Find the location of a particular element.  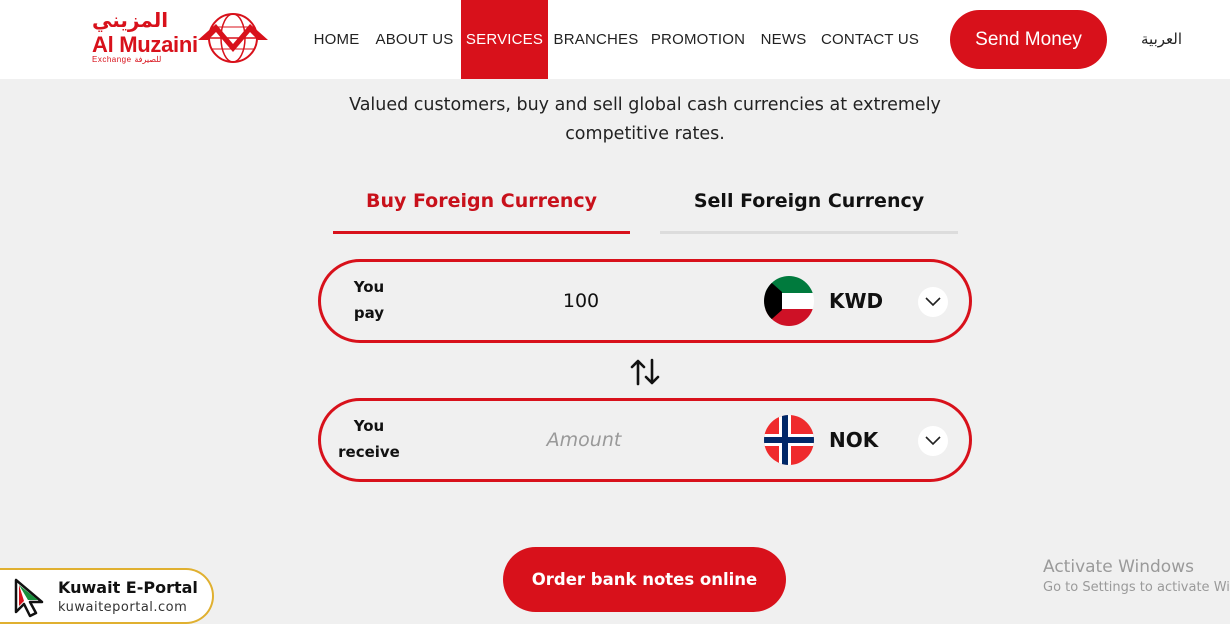

windows-activation-title: Activate Windows is located at coordinates (1118, 567).